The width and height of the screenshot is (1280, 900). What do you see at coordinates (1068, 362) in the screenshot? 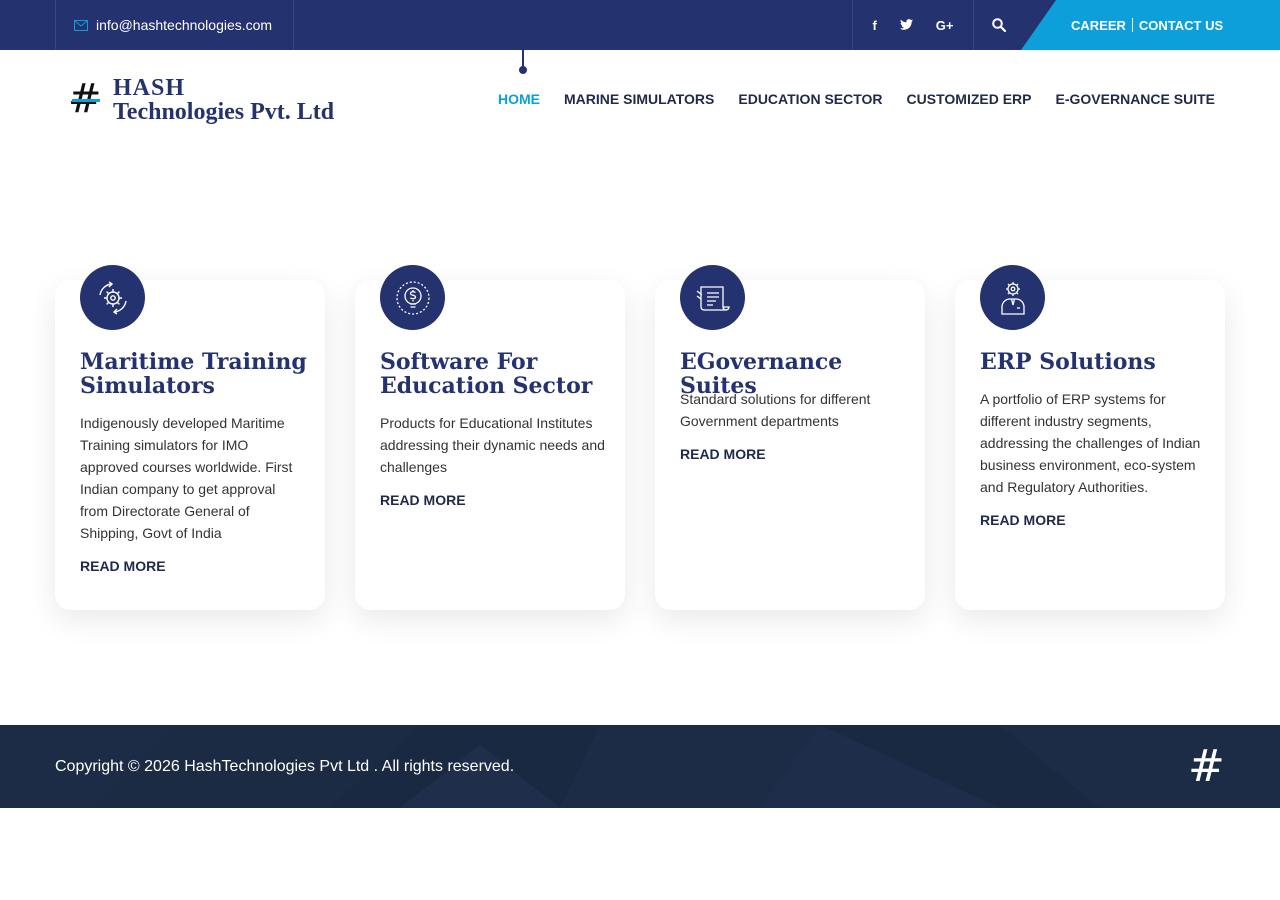
I see `card-title: ERP Solutions` at bounding box center [1068, 362].